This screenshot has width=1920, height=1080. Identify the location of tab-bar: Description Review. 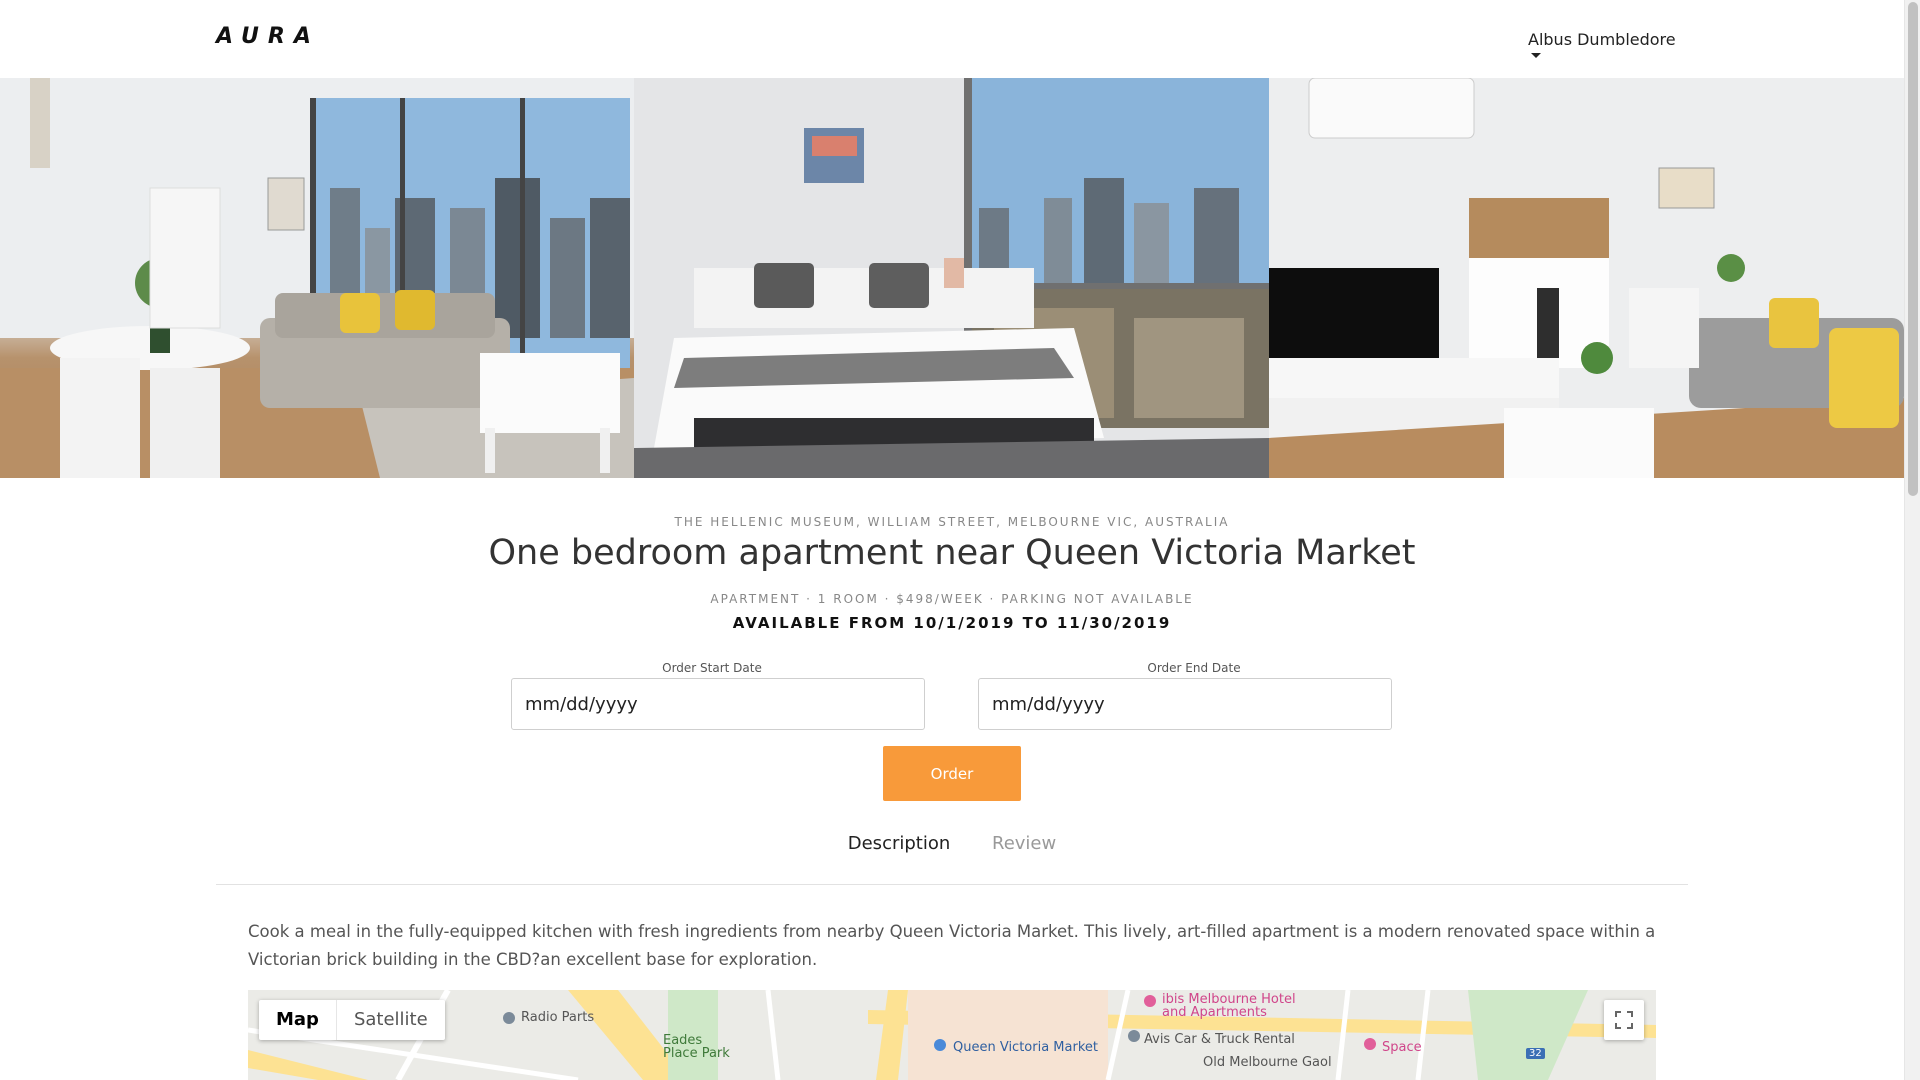
(952, 843).